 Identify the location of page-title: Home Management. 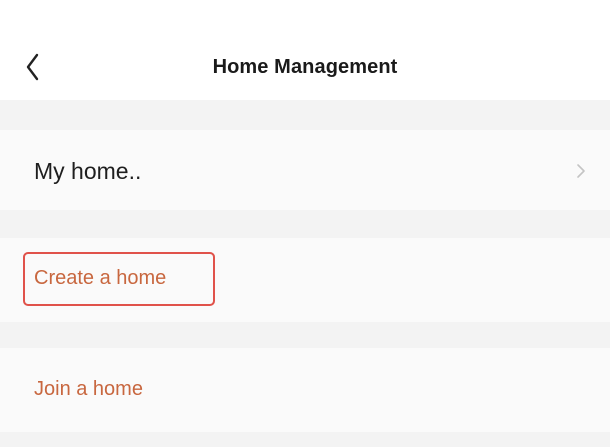
(305, 67).